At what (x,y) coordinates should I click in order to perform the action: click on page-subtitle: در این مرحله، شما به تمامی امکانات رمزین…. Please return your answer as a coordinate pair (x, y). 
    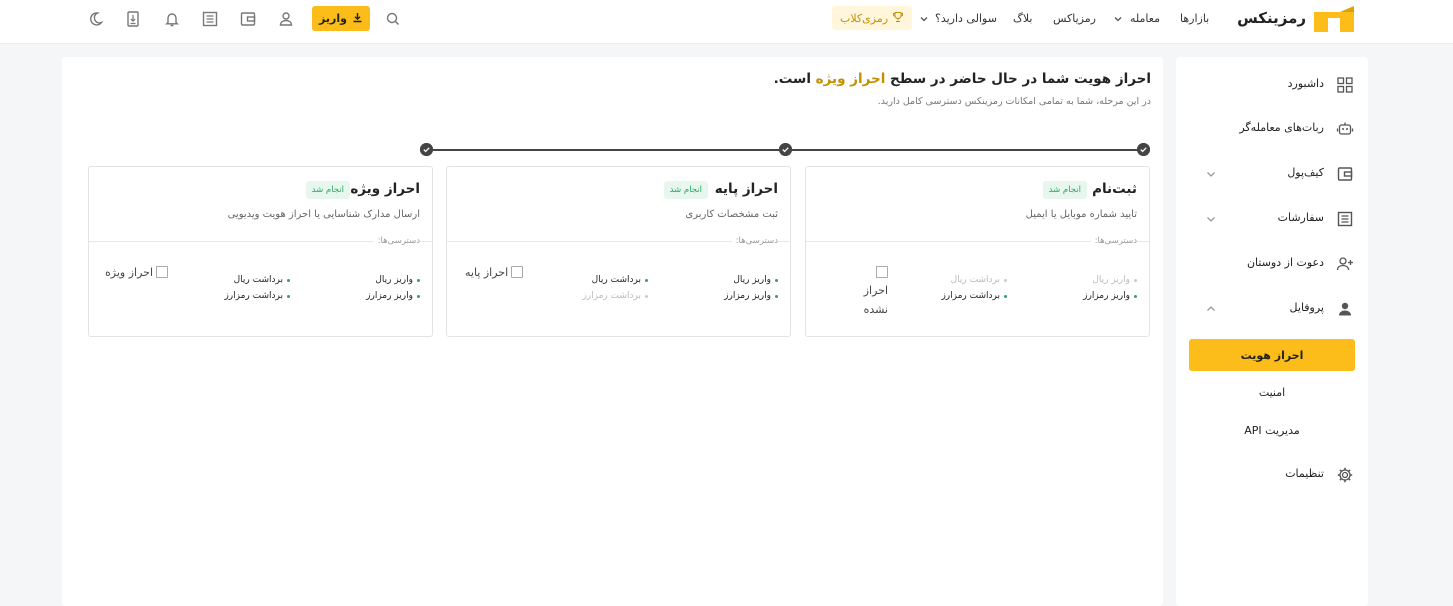
    Looking at the image, I should click on (1014, 101).